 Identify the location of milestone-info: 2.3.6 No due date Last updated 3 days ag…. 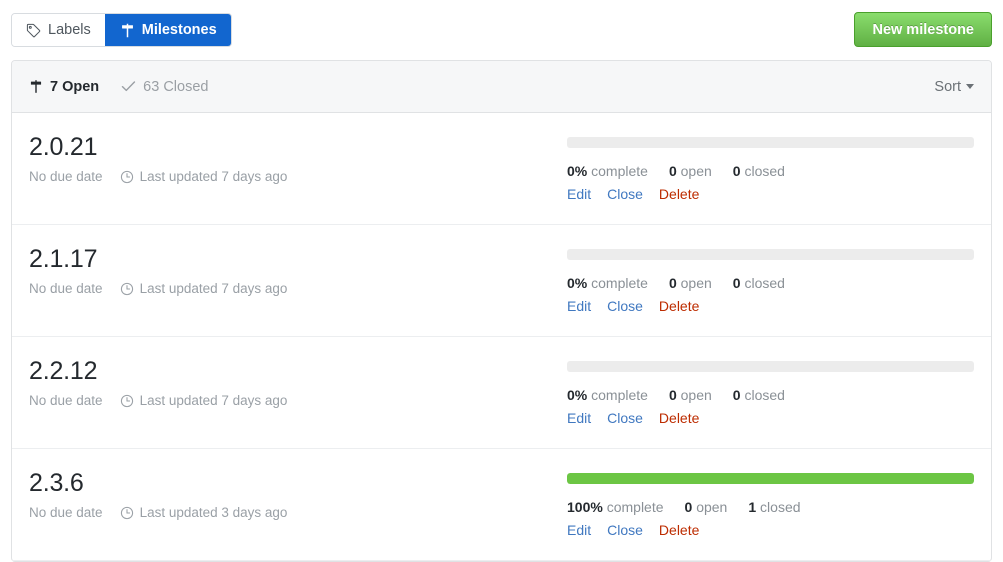
(298, 495).